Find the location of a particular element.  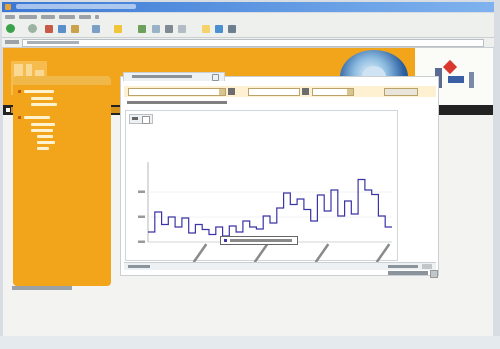

chart-legend is located at coordinates (259, 240).